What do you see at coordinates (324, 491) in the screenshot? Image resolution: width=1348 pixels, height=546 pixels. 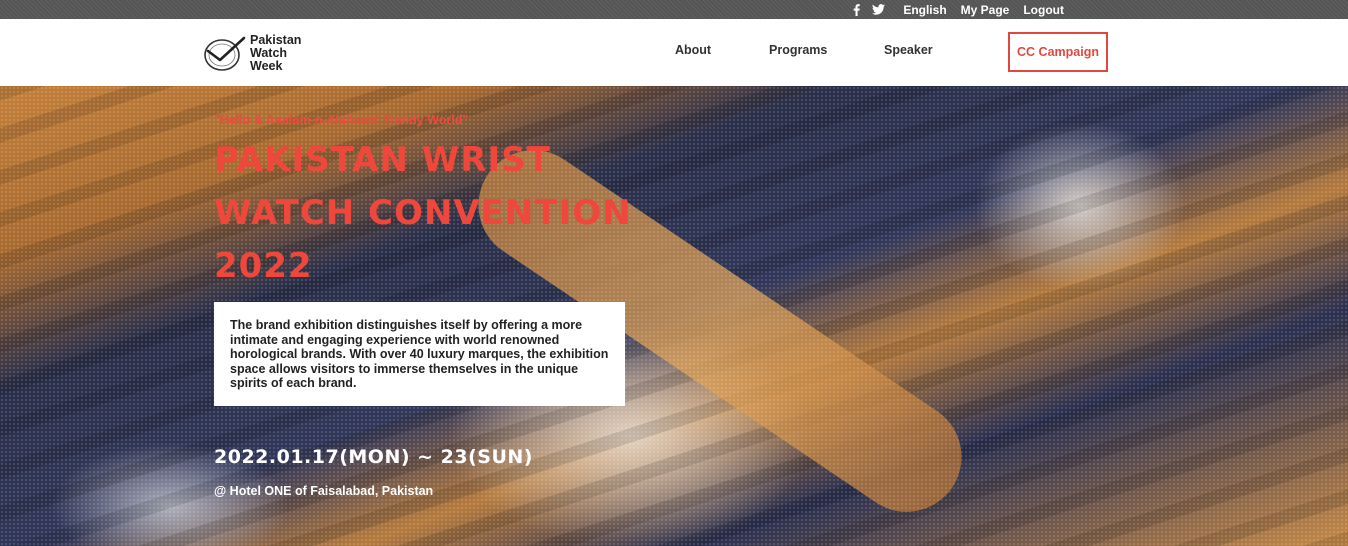 I see `event-venue: @ Hotel ONE of Faisalabad, Pakistan` at bounding box center [324, 491].